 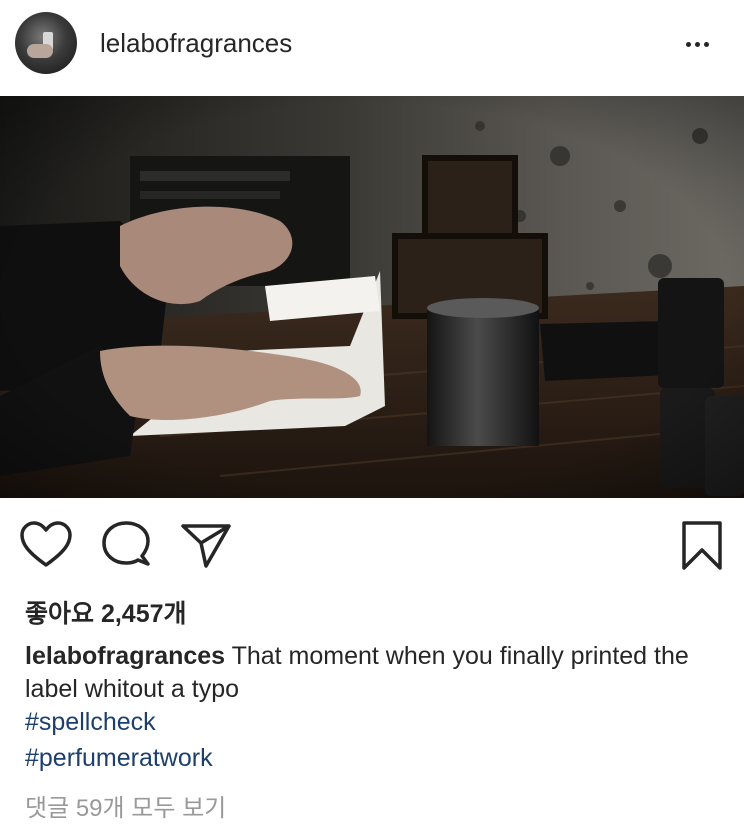 What do you see at coordinates (46, 546) in the screenshot?
I see `heart-icon` at bounding box center [46, 546].